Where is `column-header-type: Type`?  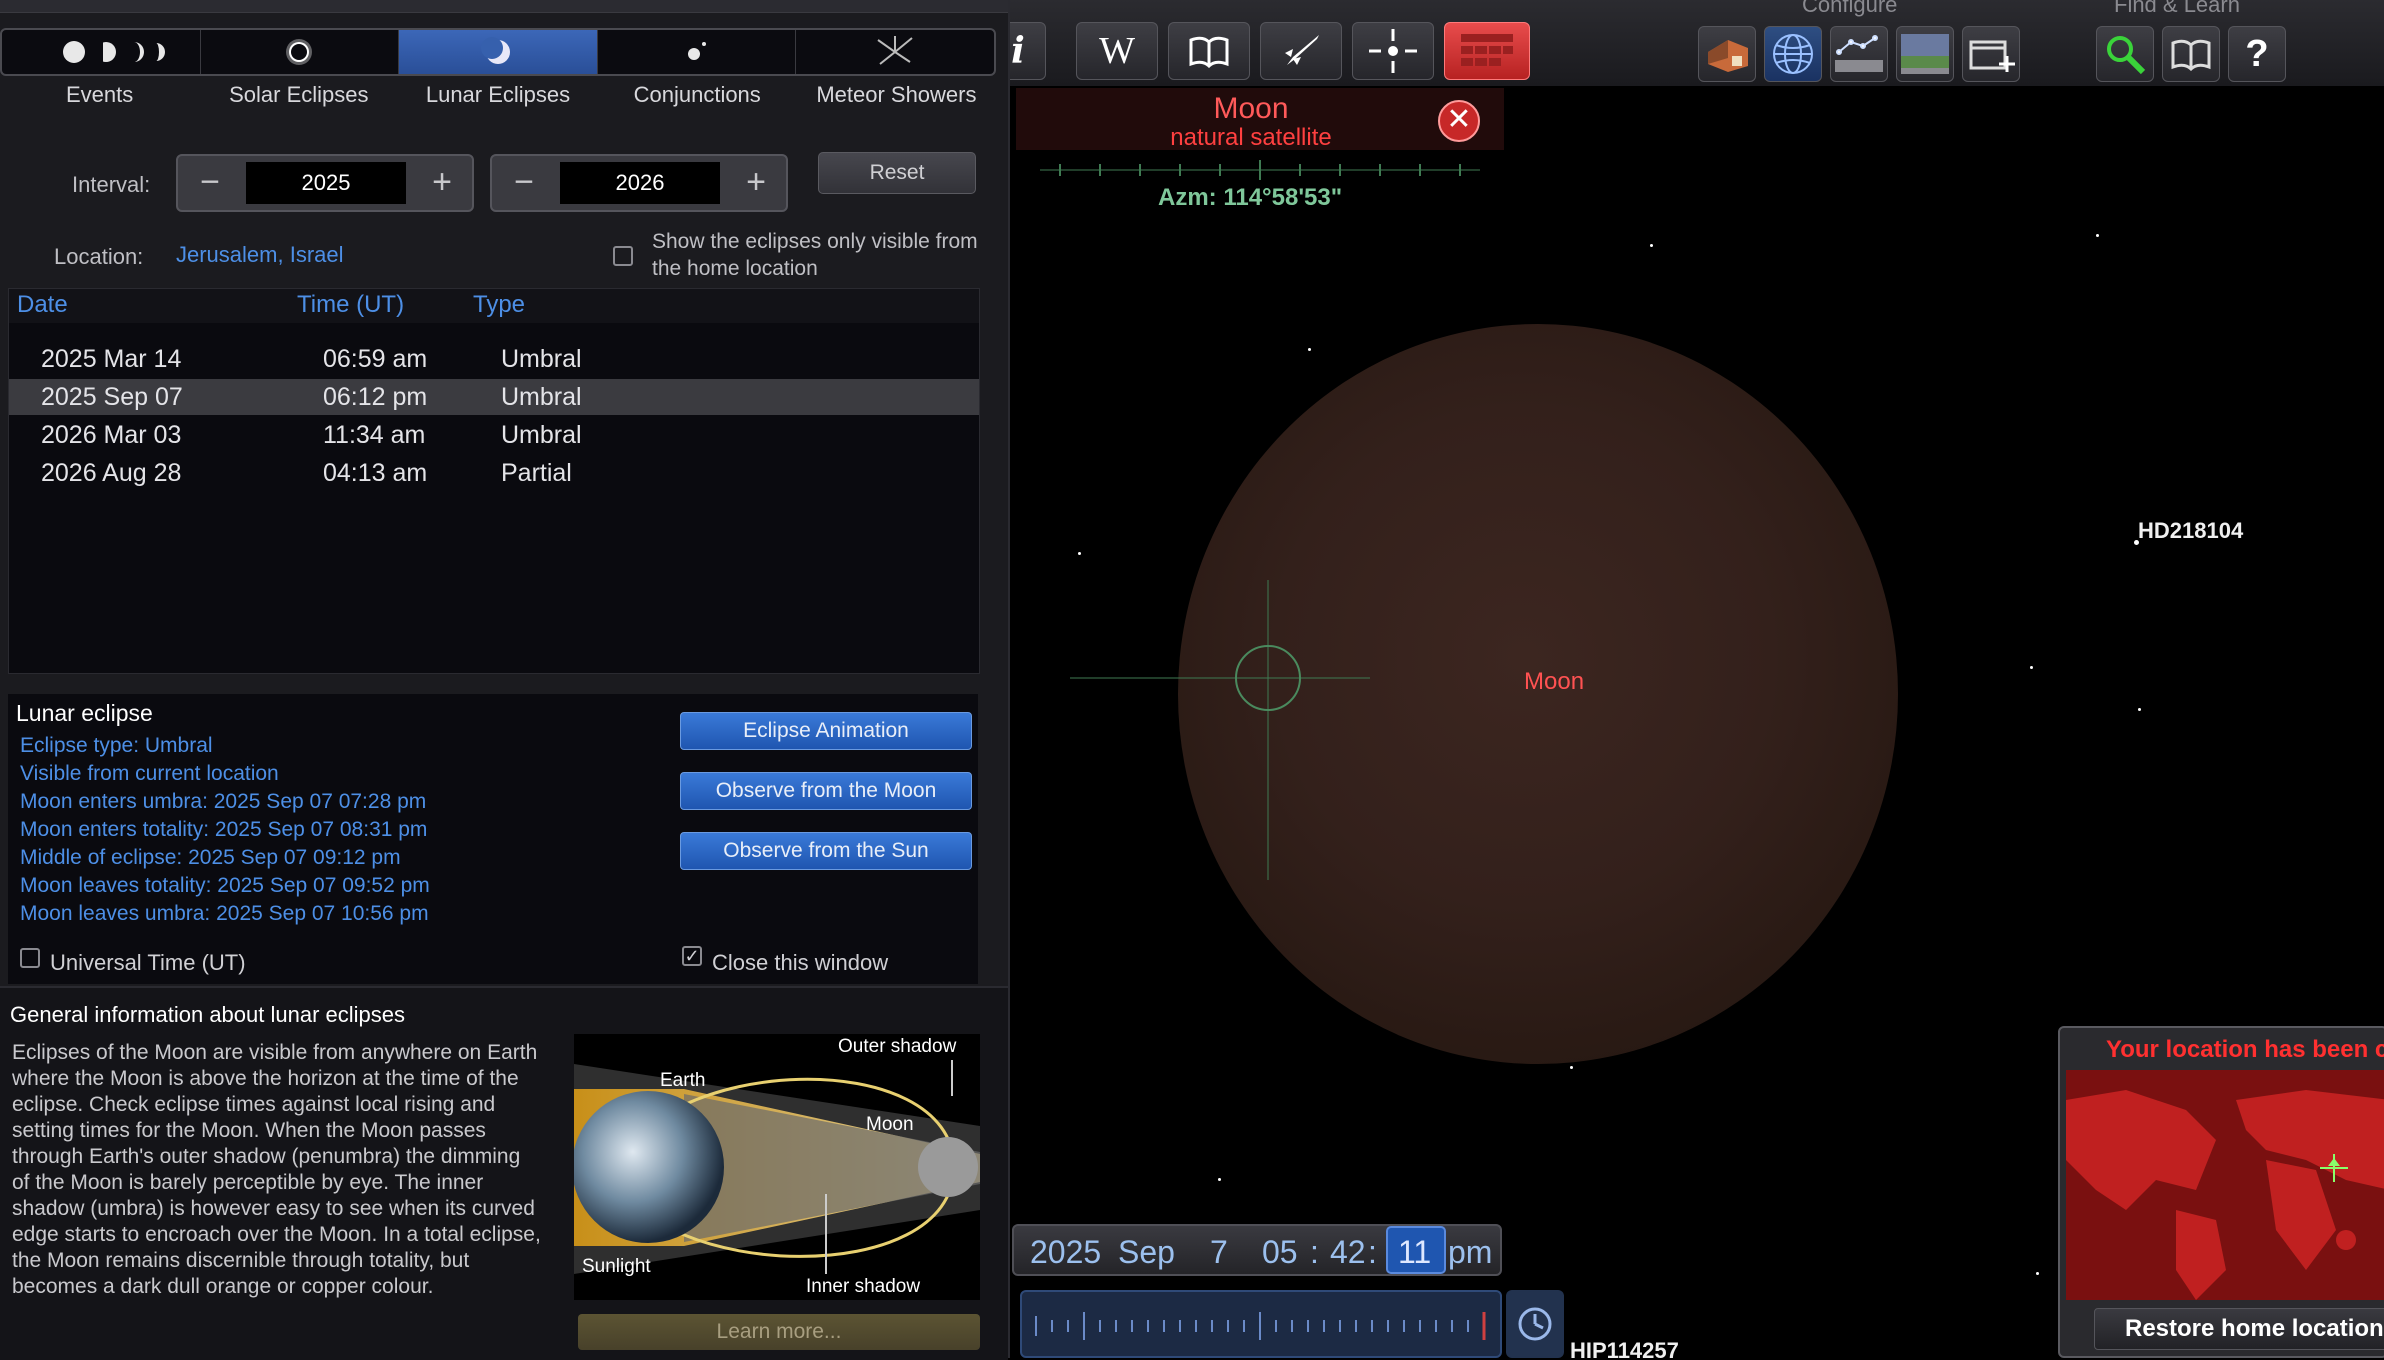
column-header-type: Type is located at coordinates (499, 305).